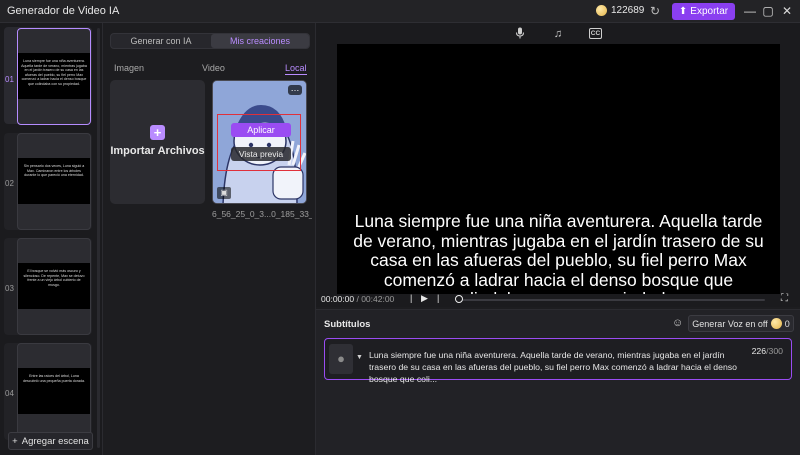  I want to click on current-time: 00:00:00, so click(338, 299).